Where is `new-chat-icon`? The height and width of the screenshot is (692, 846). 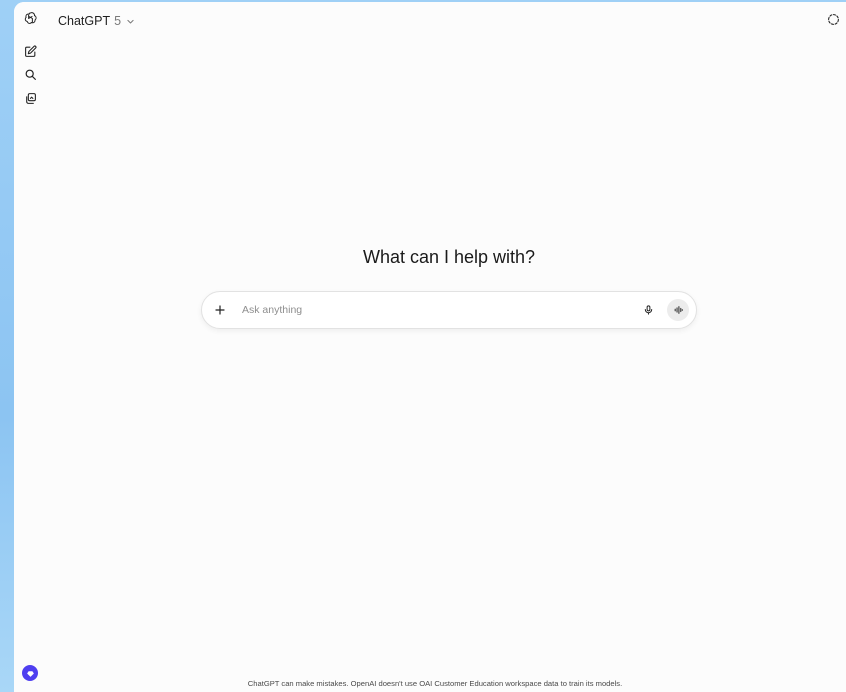
new-chat-icon is located at coordinates (30, 51).